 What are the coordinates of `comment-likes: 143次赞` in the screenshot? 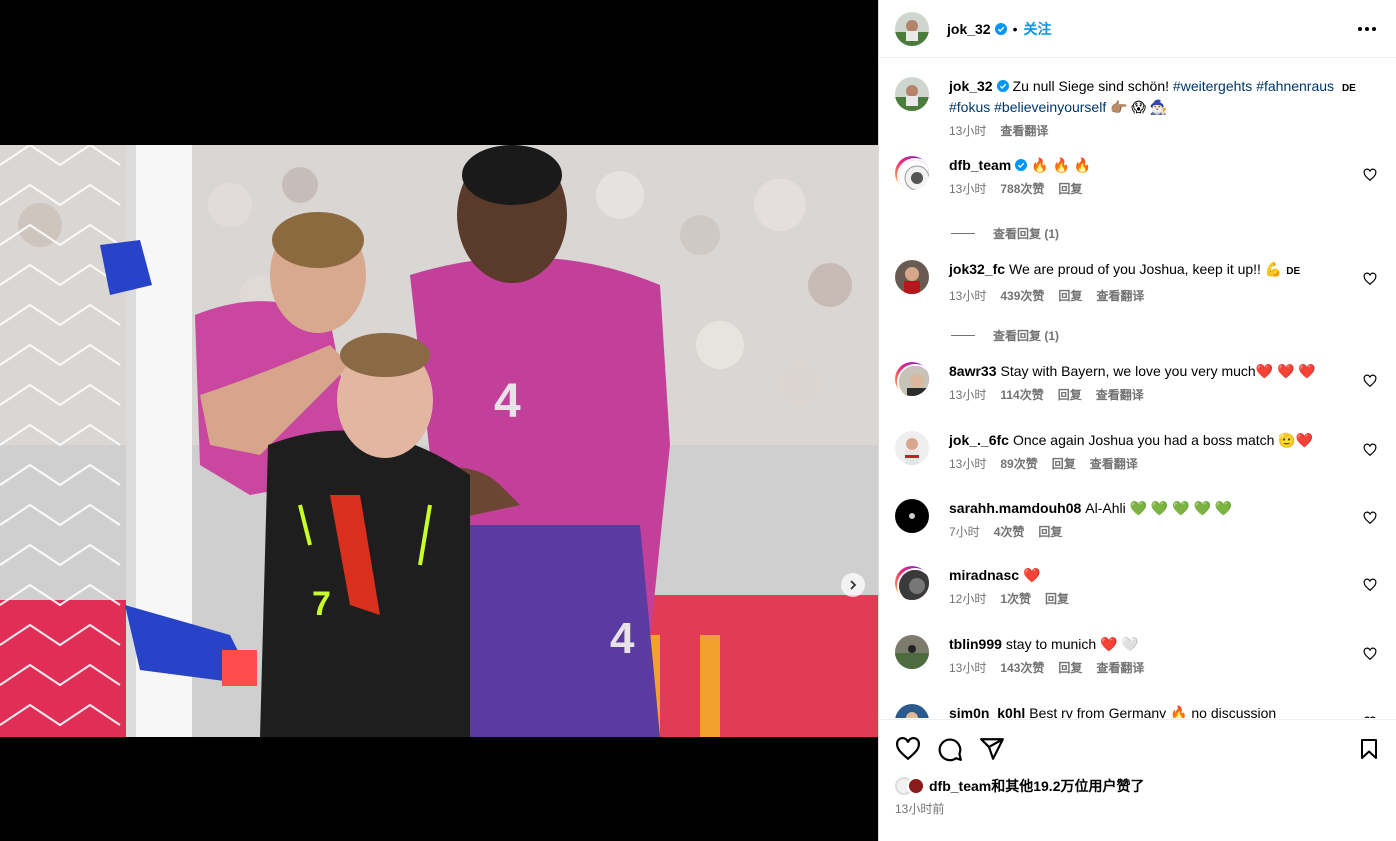 It's located at (1022, 667).